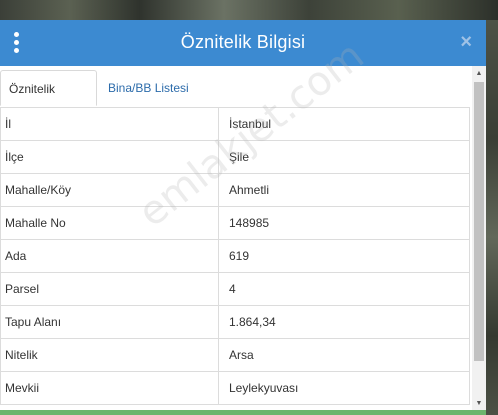 This screenshot has height=415, width=498. Describe the element at coordinates (344, 289) in the screenshot. I see `attribute-value: 4` at that location.